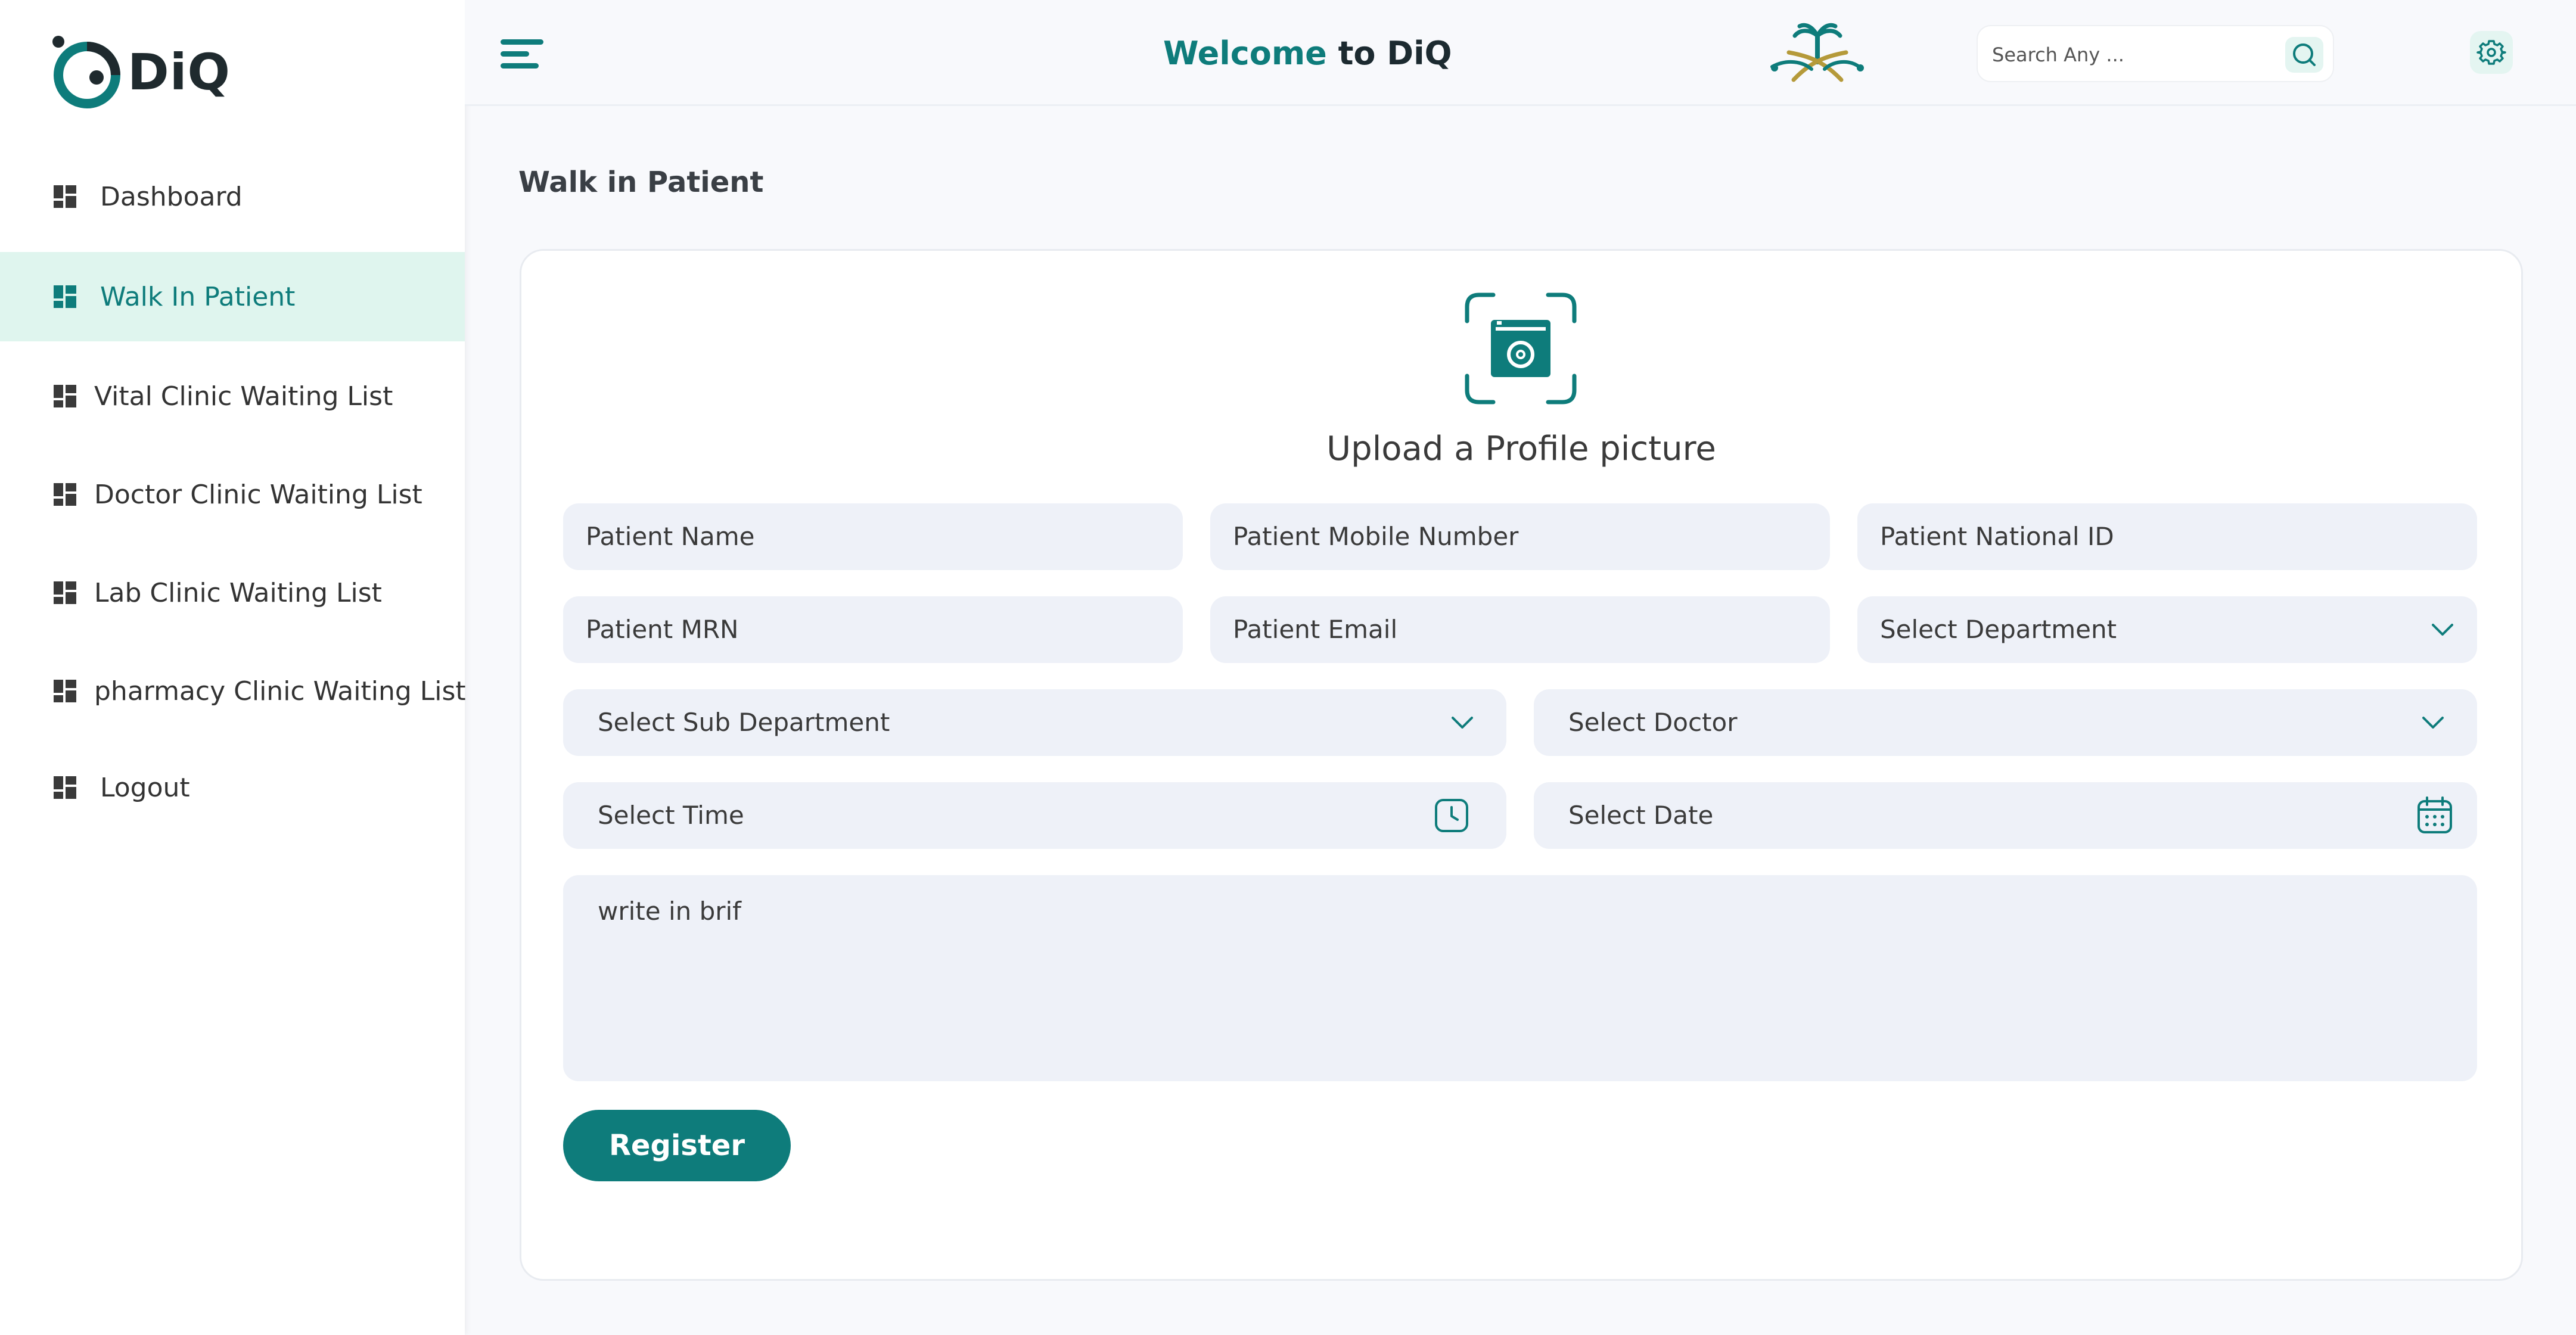 The image size is (2576, 1335). I want to click on search-box, so click(2155, 53).